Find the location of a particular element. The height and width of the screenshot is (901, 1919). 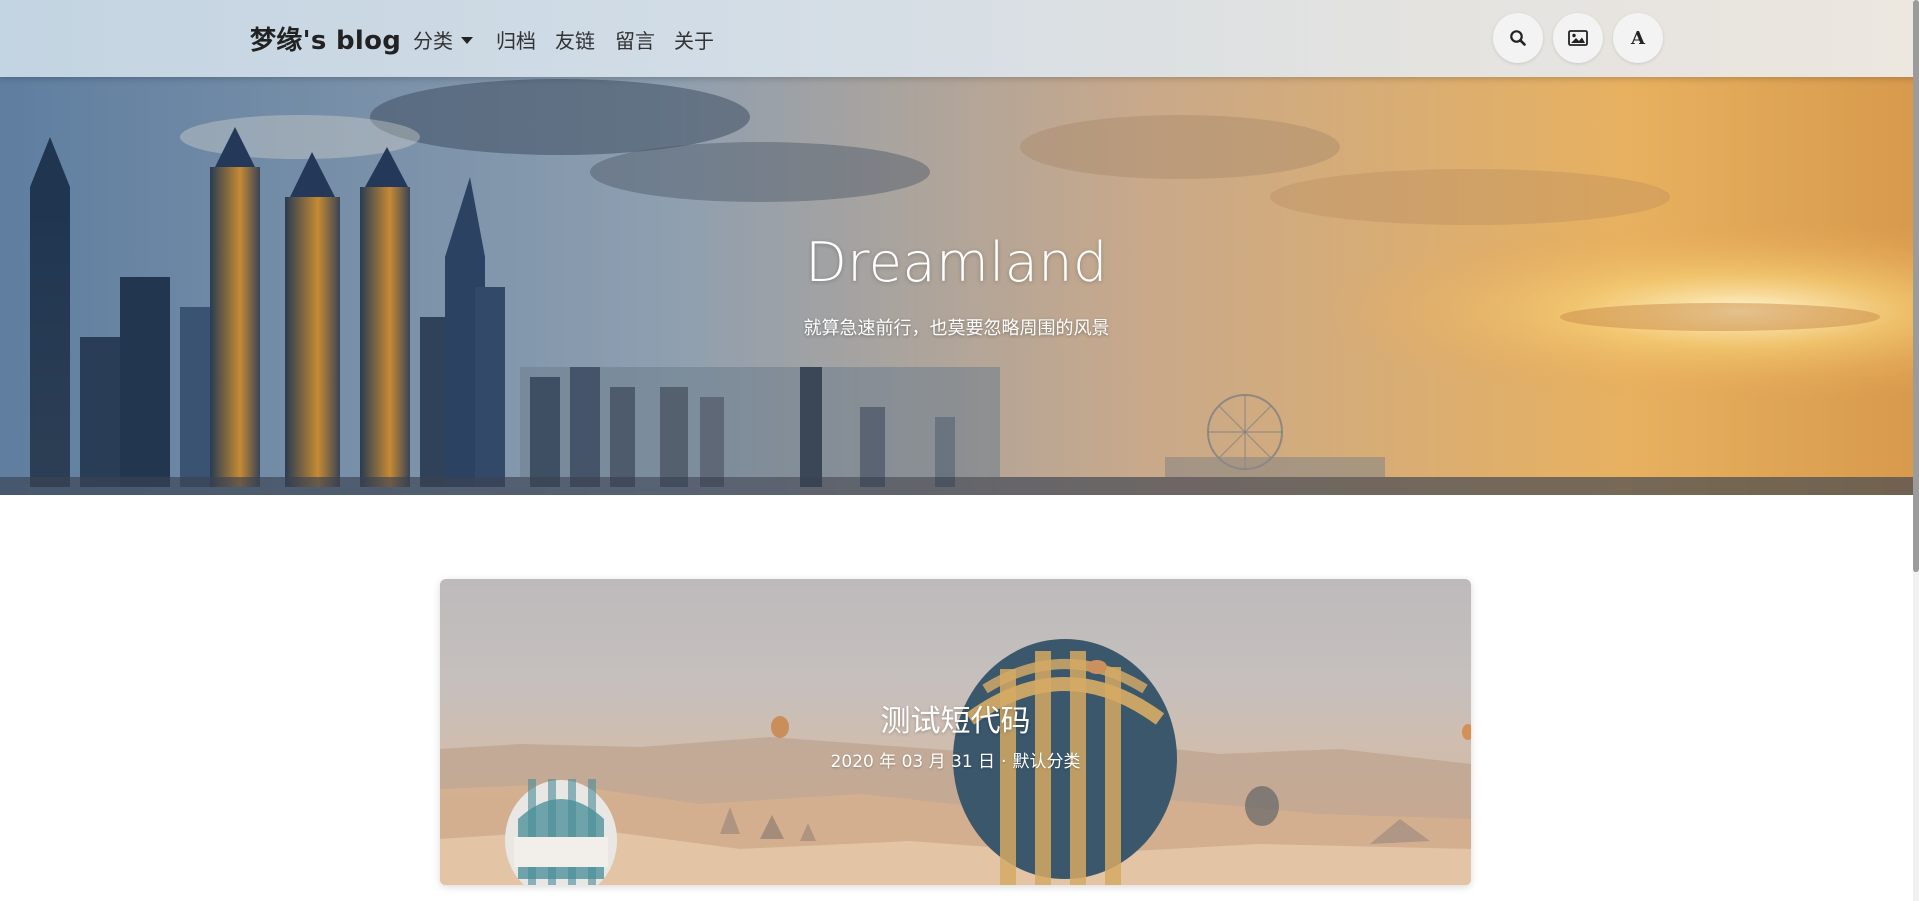

post-category: 默认分类 is located at coordinates (1046, 762).